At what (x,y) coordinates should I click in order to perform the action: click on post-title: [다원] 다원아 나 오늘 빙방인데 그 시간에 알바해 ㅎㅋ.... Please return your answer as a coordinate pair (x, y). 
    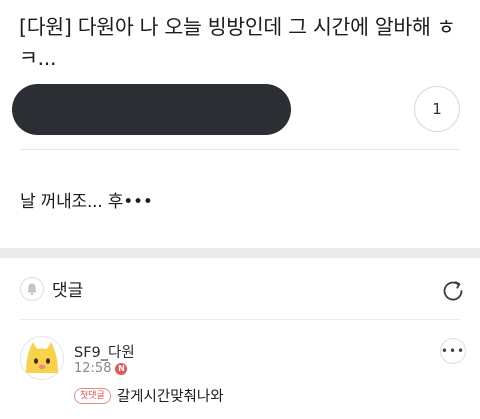
    Looking at the image, I should click on (237, 42).